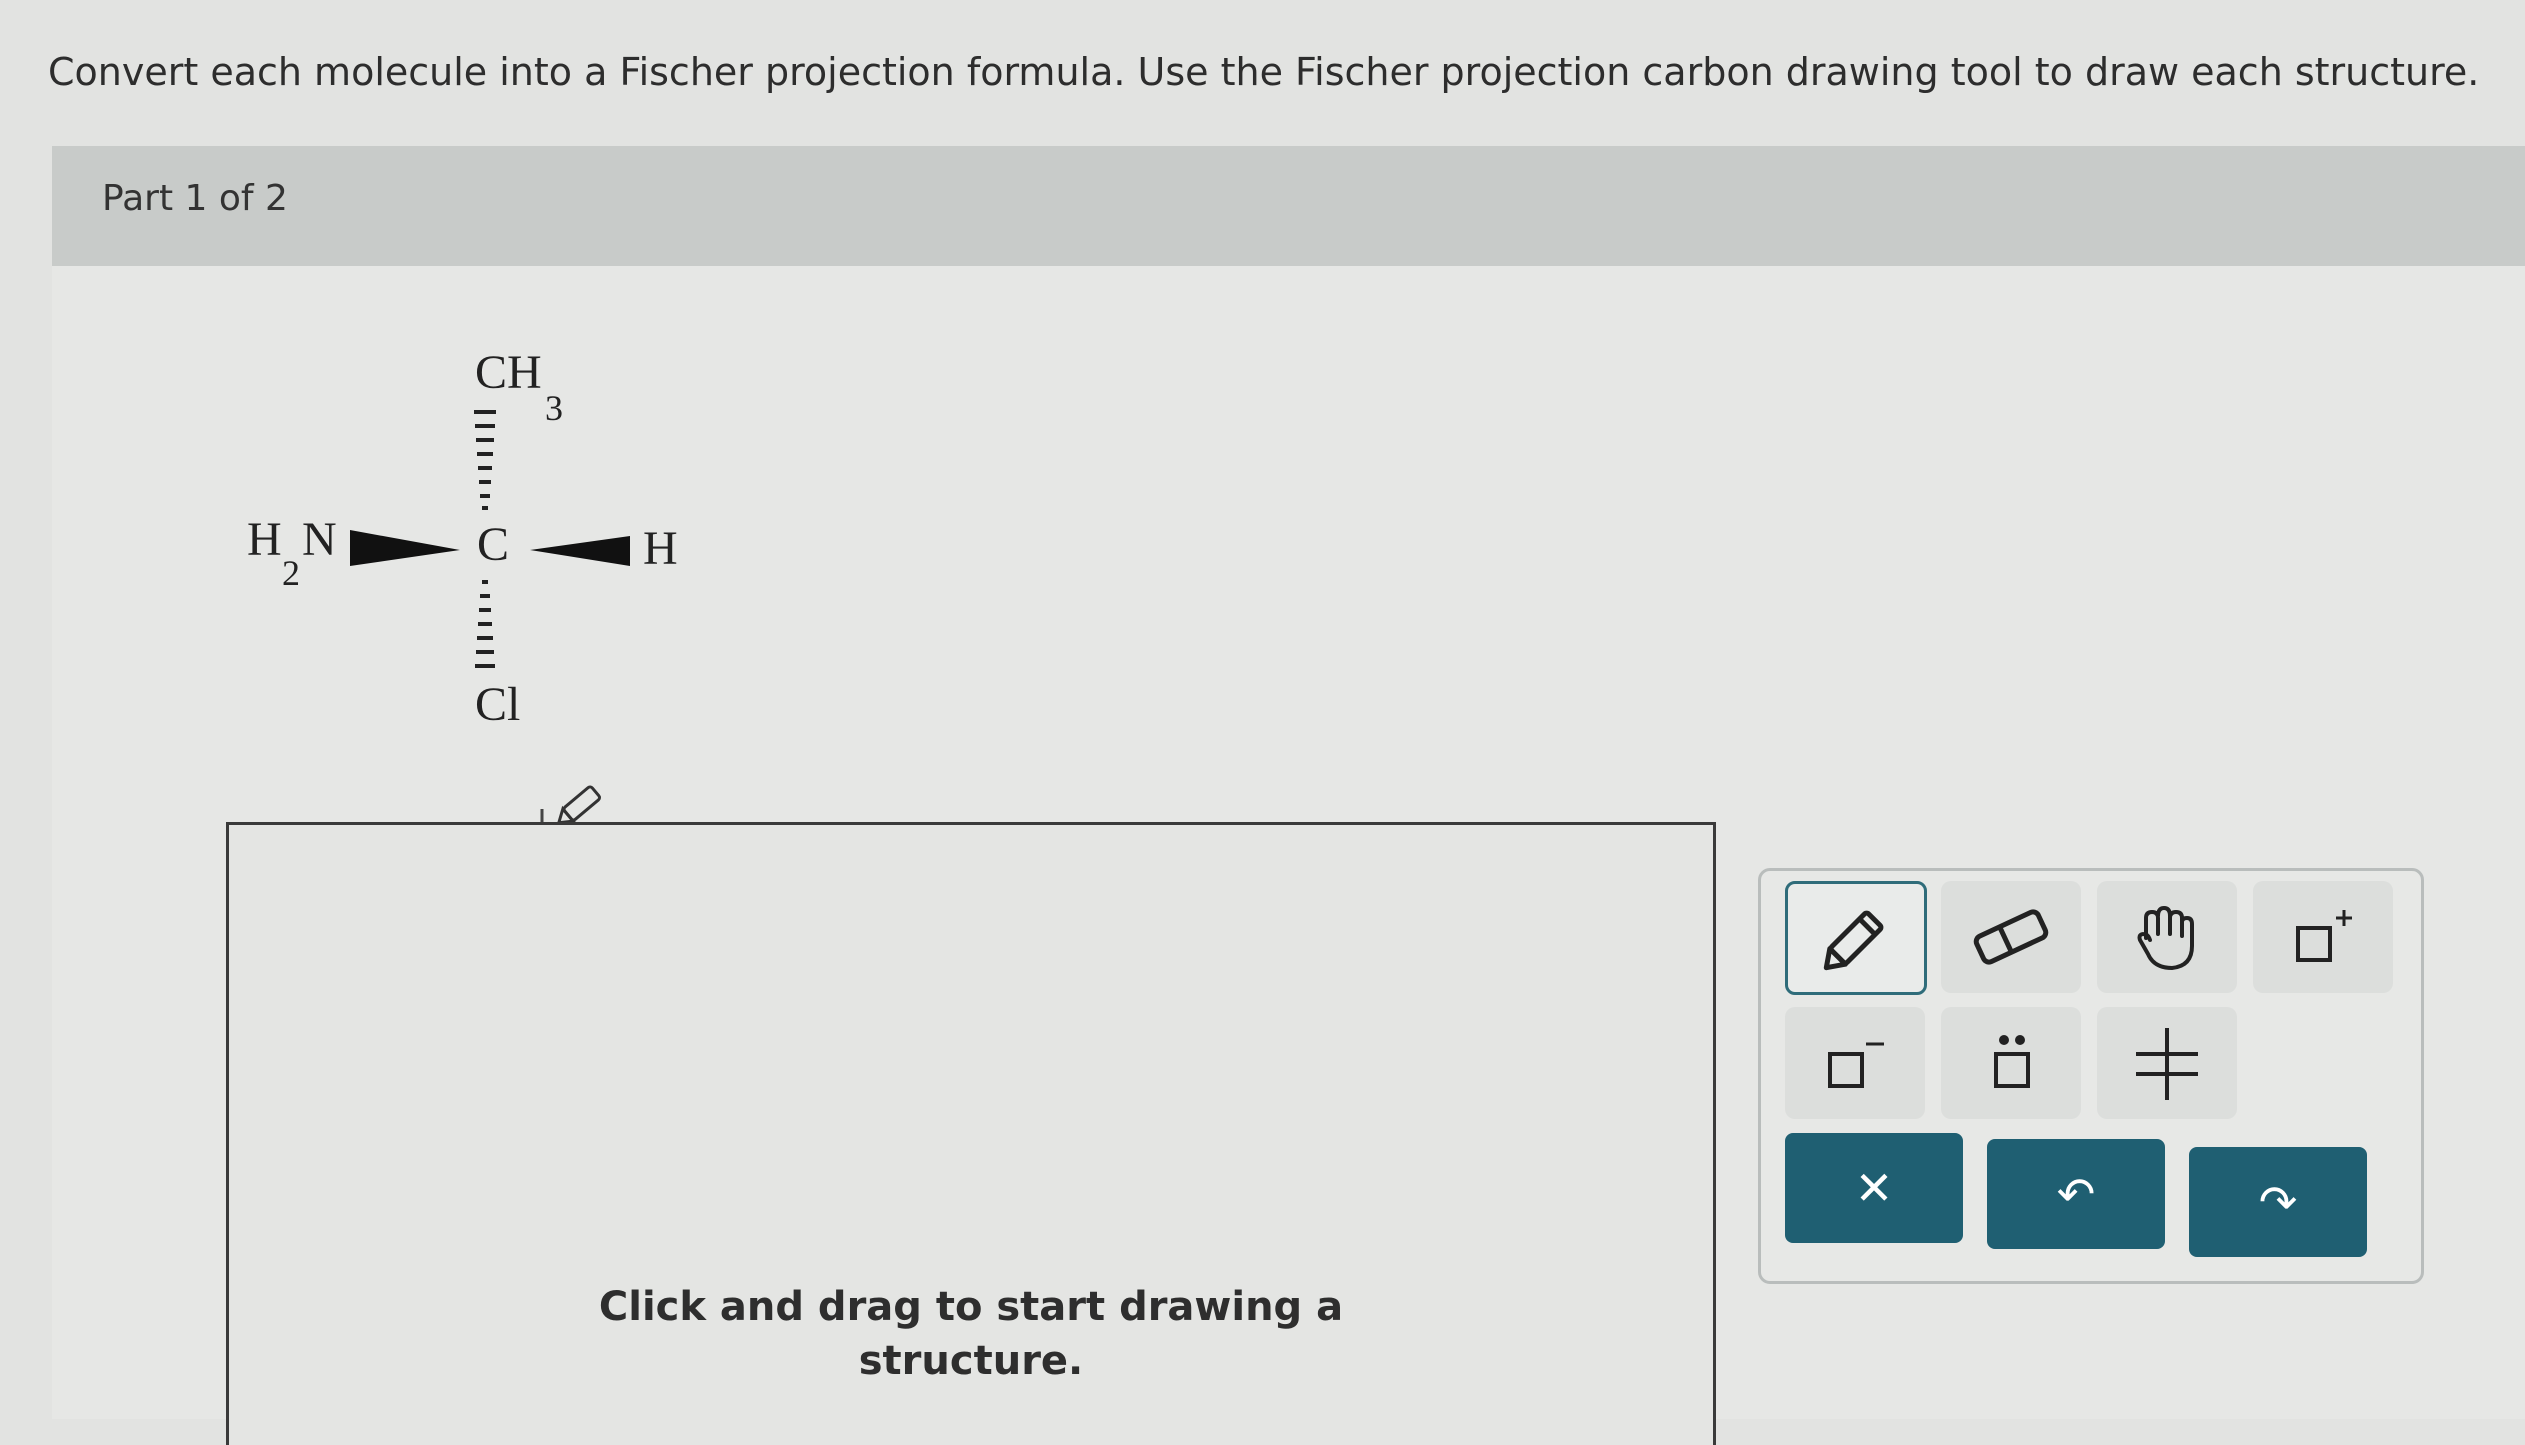 This screenshot has height=1445, width=2525. I want to click on negative-charge-tool-button, so click(1855, 1063).